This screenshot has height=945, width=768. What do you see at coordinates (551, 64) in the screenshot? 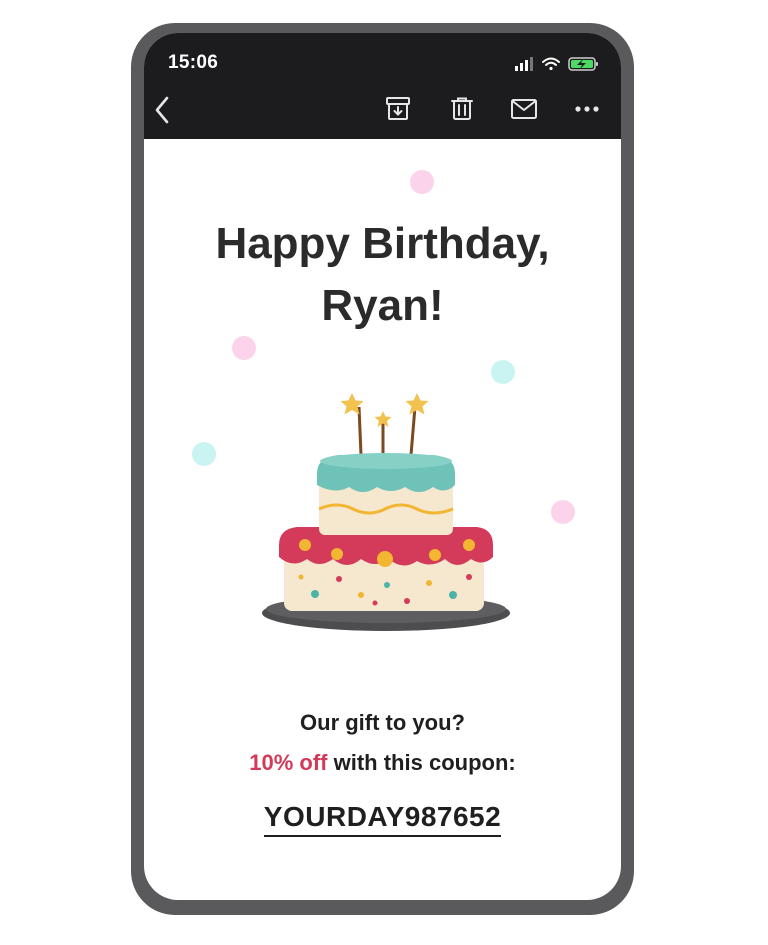
I see `wifi-icon` at bounding box center [551, 64].